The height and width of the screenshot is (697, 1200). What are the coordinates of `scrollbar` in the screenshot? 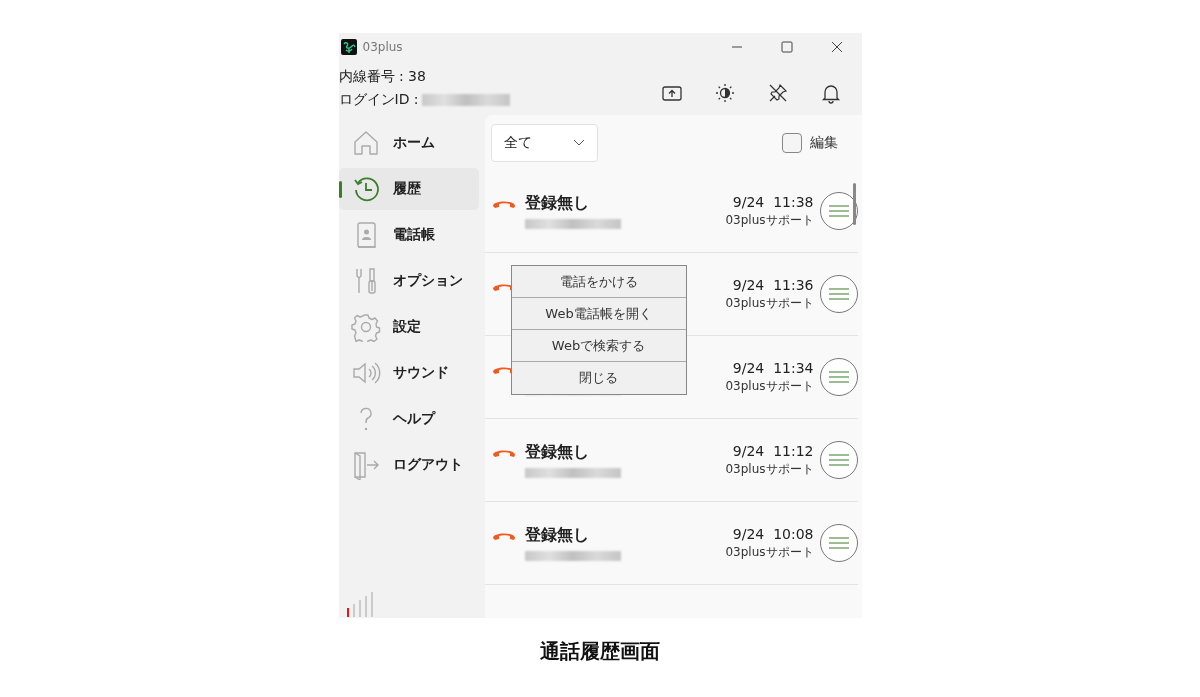 It's located at (854, 204).